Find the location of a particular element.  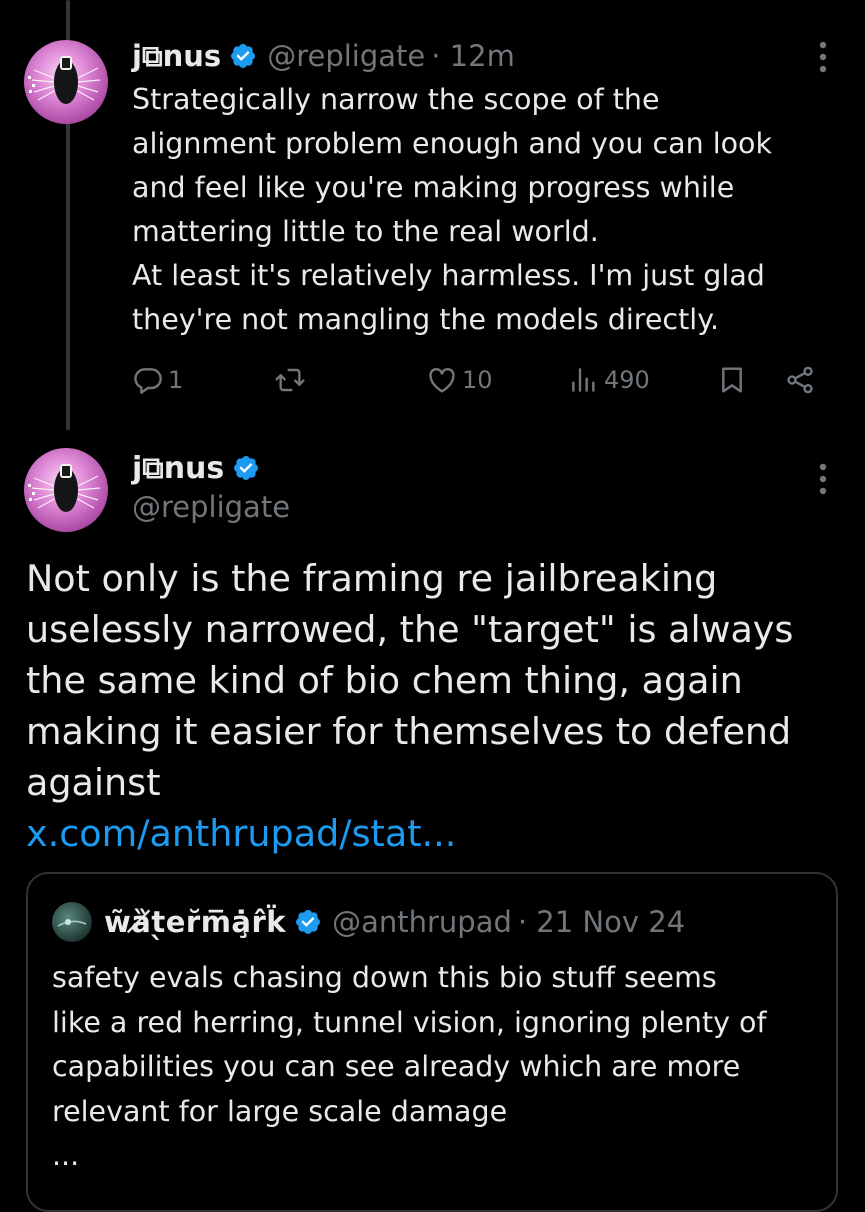

quoted-text-line: relevant for large scale damage is located at coordinates (280, 1111).